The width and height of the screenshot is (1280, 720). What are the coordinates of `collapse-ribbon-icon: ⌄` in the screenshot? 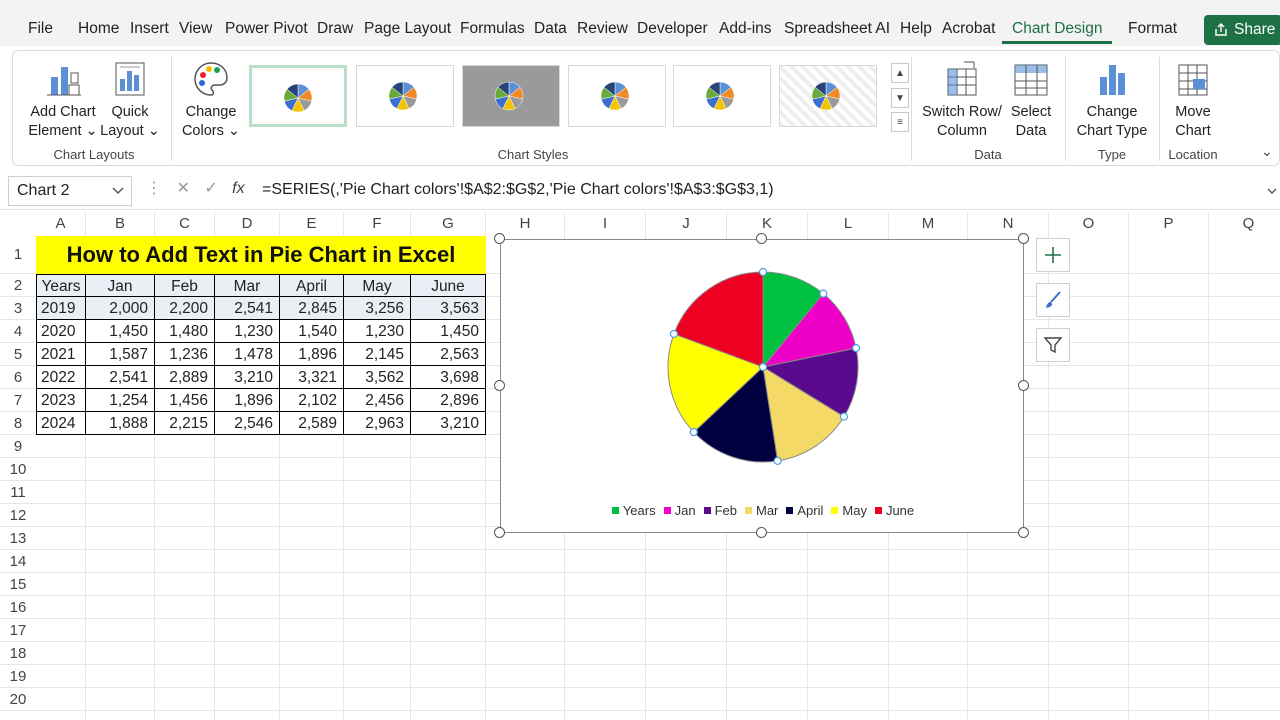 It's located at (1267, 151).